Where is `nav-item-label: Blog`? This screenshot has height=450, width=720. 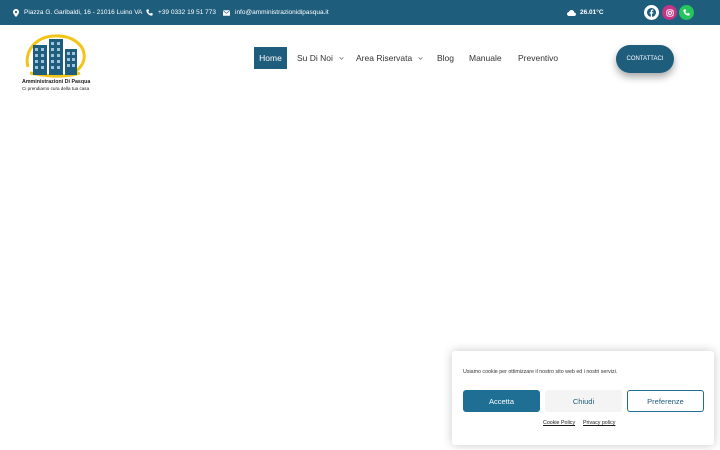 nav-item-label: Blog is located at coordinates (446, 58).